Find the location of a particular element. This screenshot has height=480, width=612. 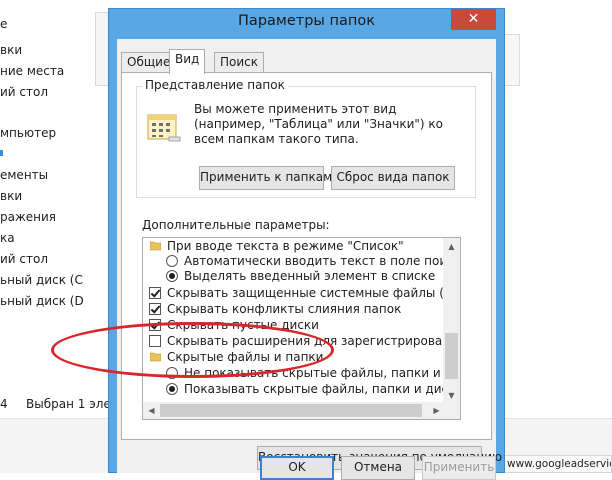

nav-item: ние места is located at coordinates (32, 71).